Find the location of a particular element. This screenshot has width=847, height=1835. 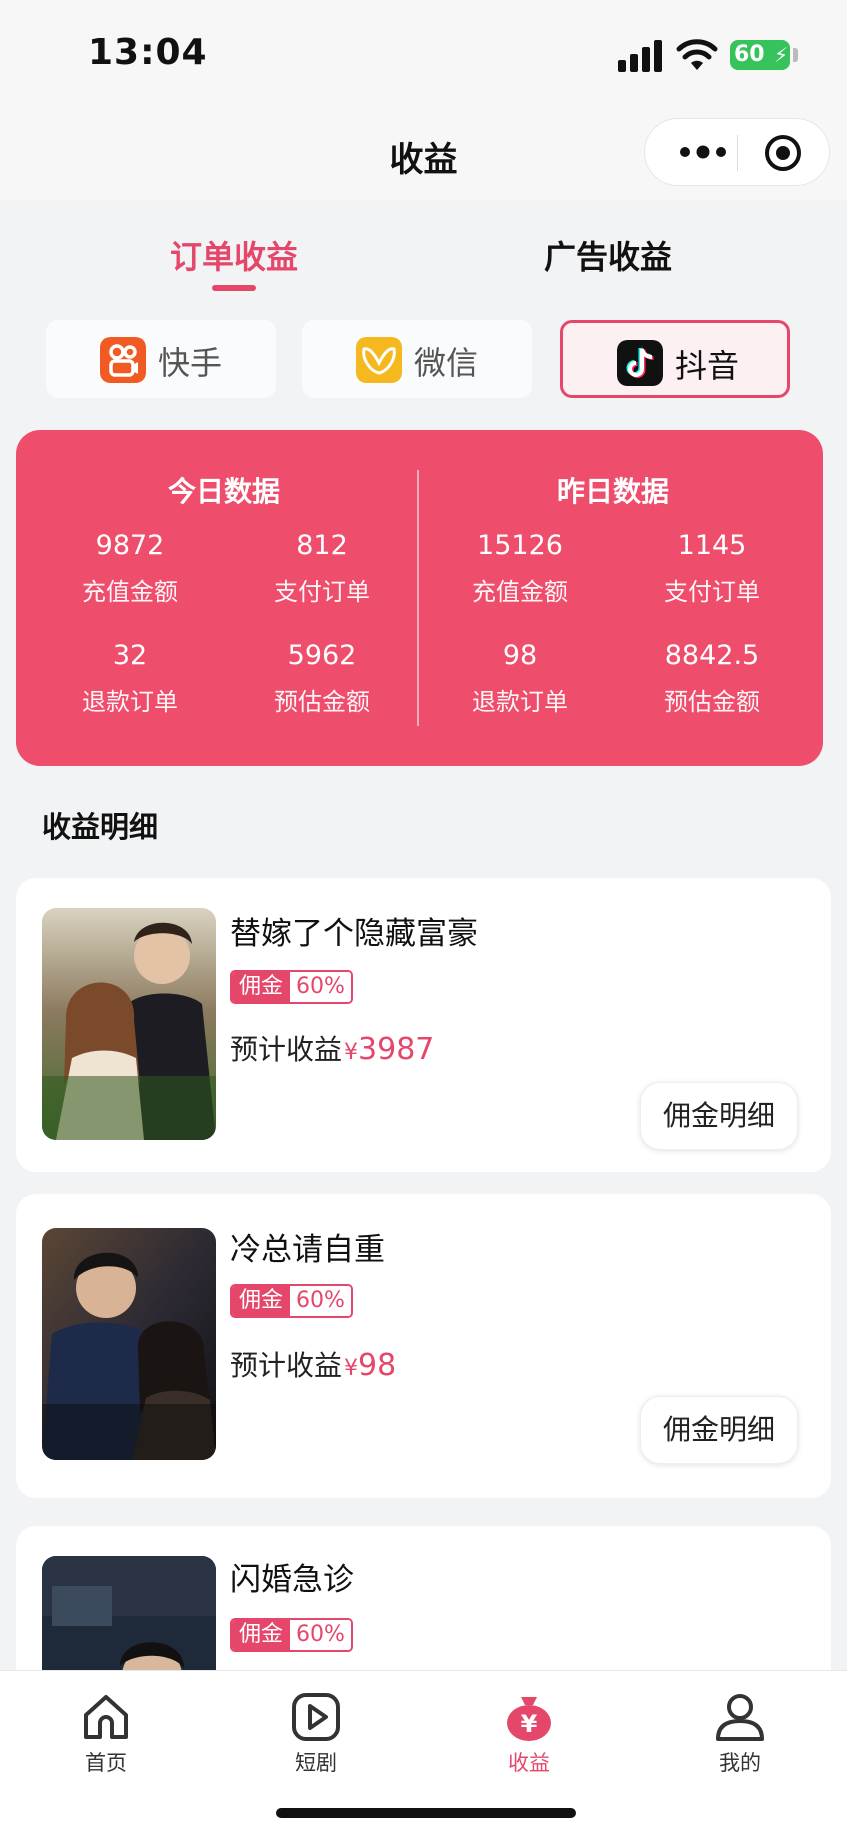

platform-label: 微信 is located at coordinates (446, 363).